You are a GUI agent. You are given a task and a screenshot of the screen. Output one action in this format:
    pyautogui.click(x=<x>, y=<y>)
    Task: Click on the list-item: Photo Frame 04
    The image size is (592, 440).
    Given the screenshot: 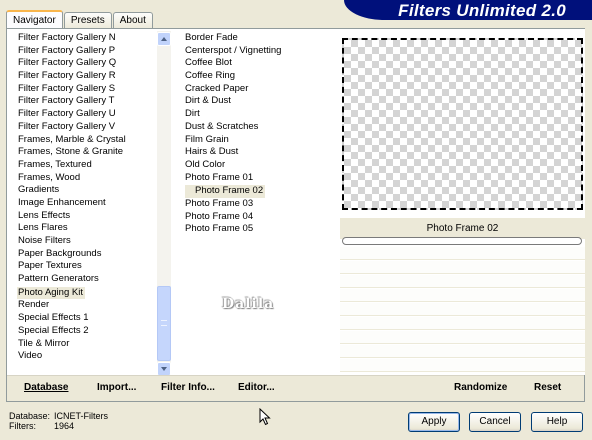 What is the action you would take?
    pyautogui.click(x=257, y=217)
    